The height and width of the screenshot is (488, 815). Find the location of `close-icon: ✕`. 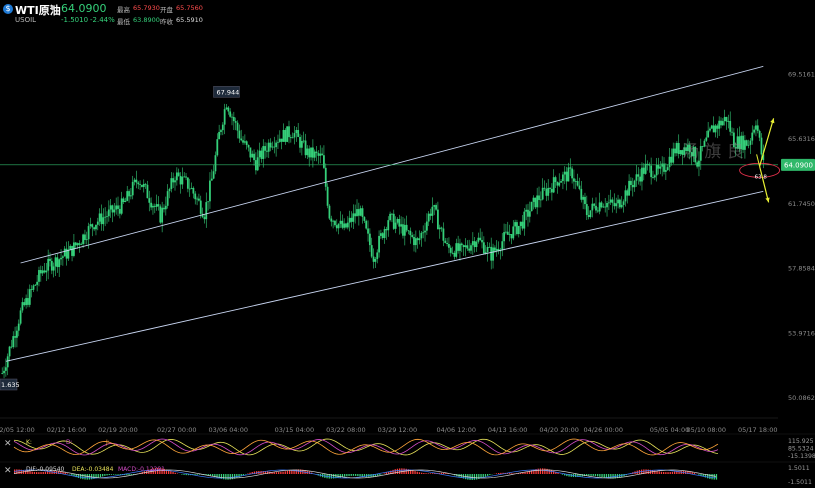

close-icon: ✕ is located at coordinates (8, 471).